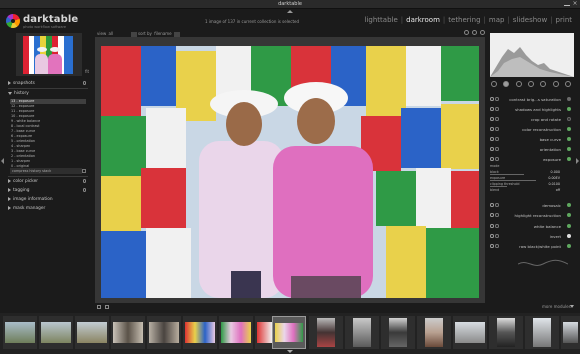 The image size is (580, 354). I want to click on view-slideshow: slideshow, so click(530, 20).